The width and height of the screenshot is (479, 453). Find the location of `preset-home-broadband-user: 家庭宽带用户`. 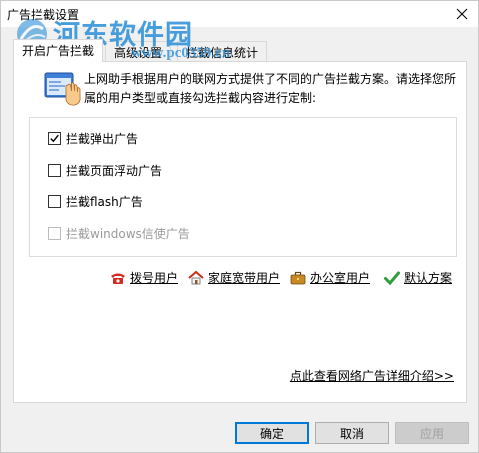

preset-home-broadband-user: 家庭宽带用户 is located at coordinates (234, 277).